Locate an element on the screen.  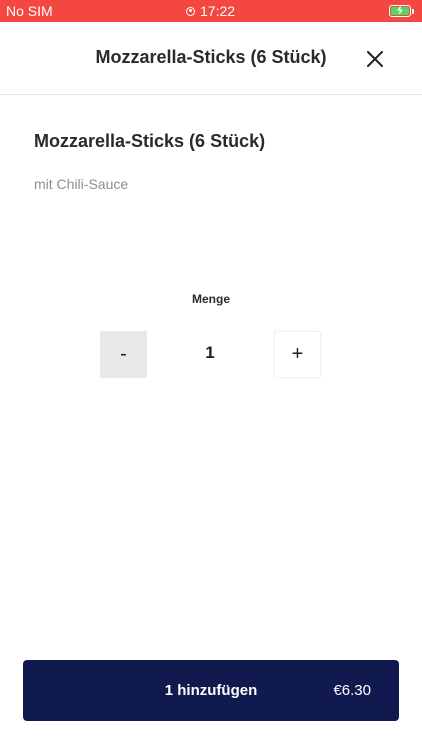
modal-title: Mozzarella-Sticks (6 Stück) is located at coordinates (211, 57).